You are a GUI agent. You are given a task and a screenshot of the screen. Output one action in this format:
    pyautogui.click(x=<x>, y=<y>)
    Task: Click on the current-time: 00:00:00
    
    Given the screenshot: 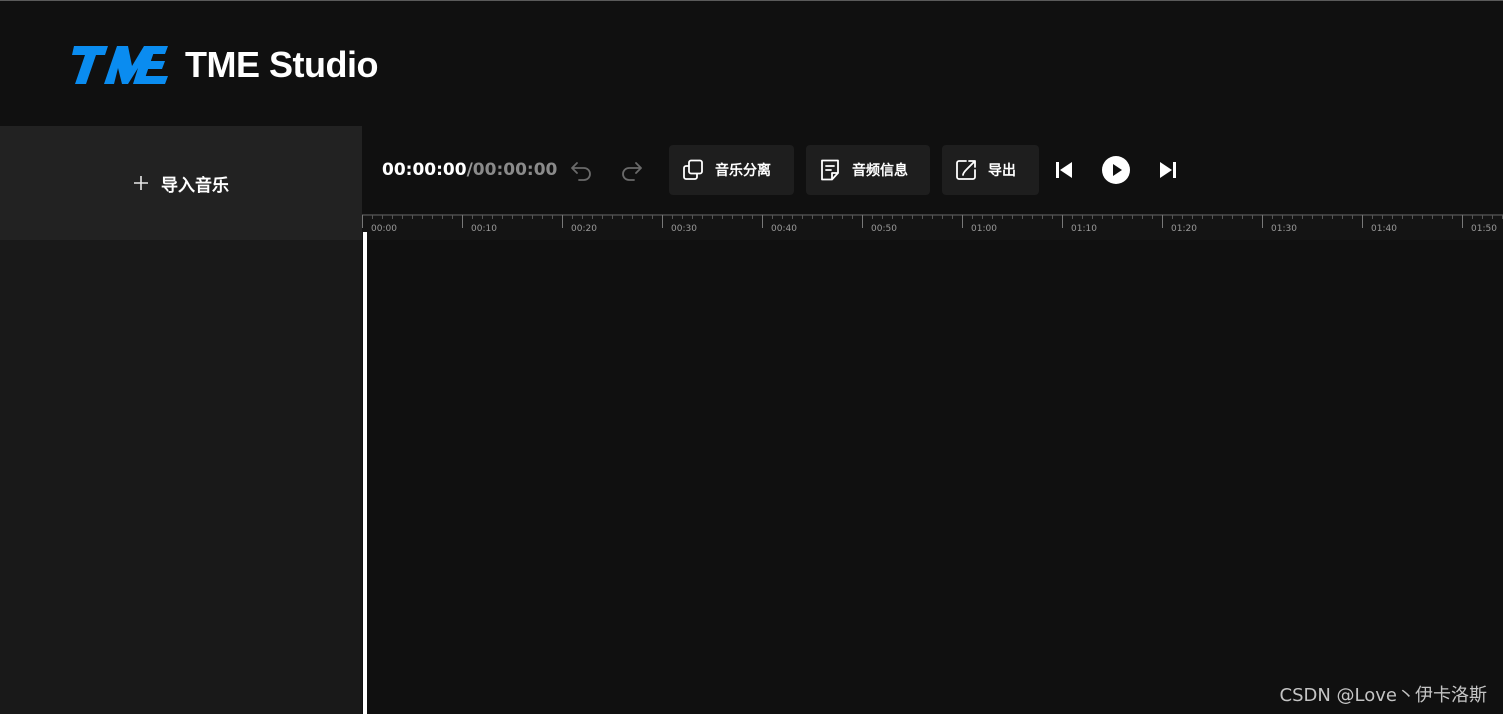 What is the action you would take?
    pyautogui.click(x=424, y=170)
    